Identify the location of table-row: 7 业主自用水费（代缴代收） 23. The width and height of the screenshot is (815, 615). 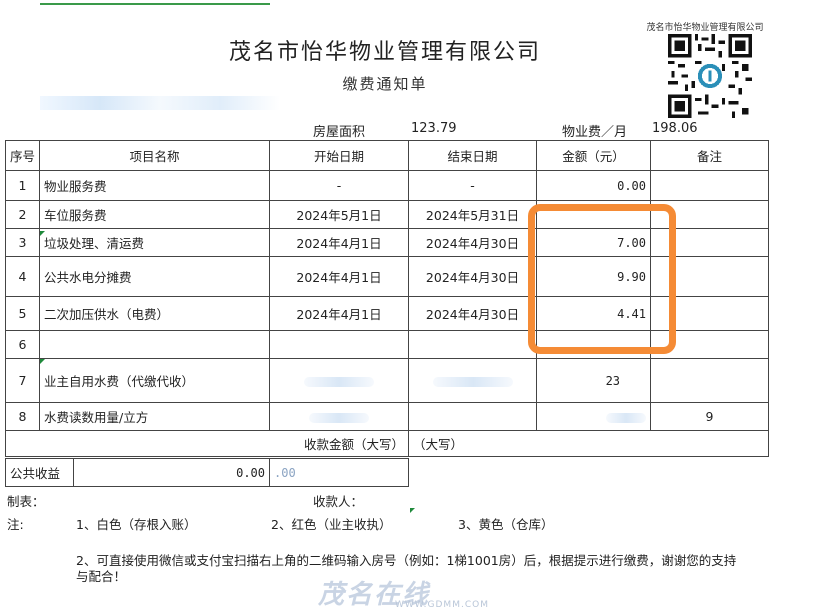
(387, 380).